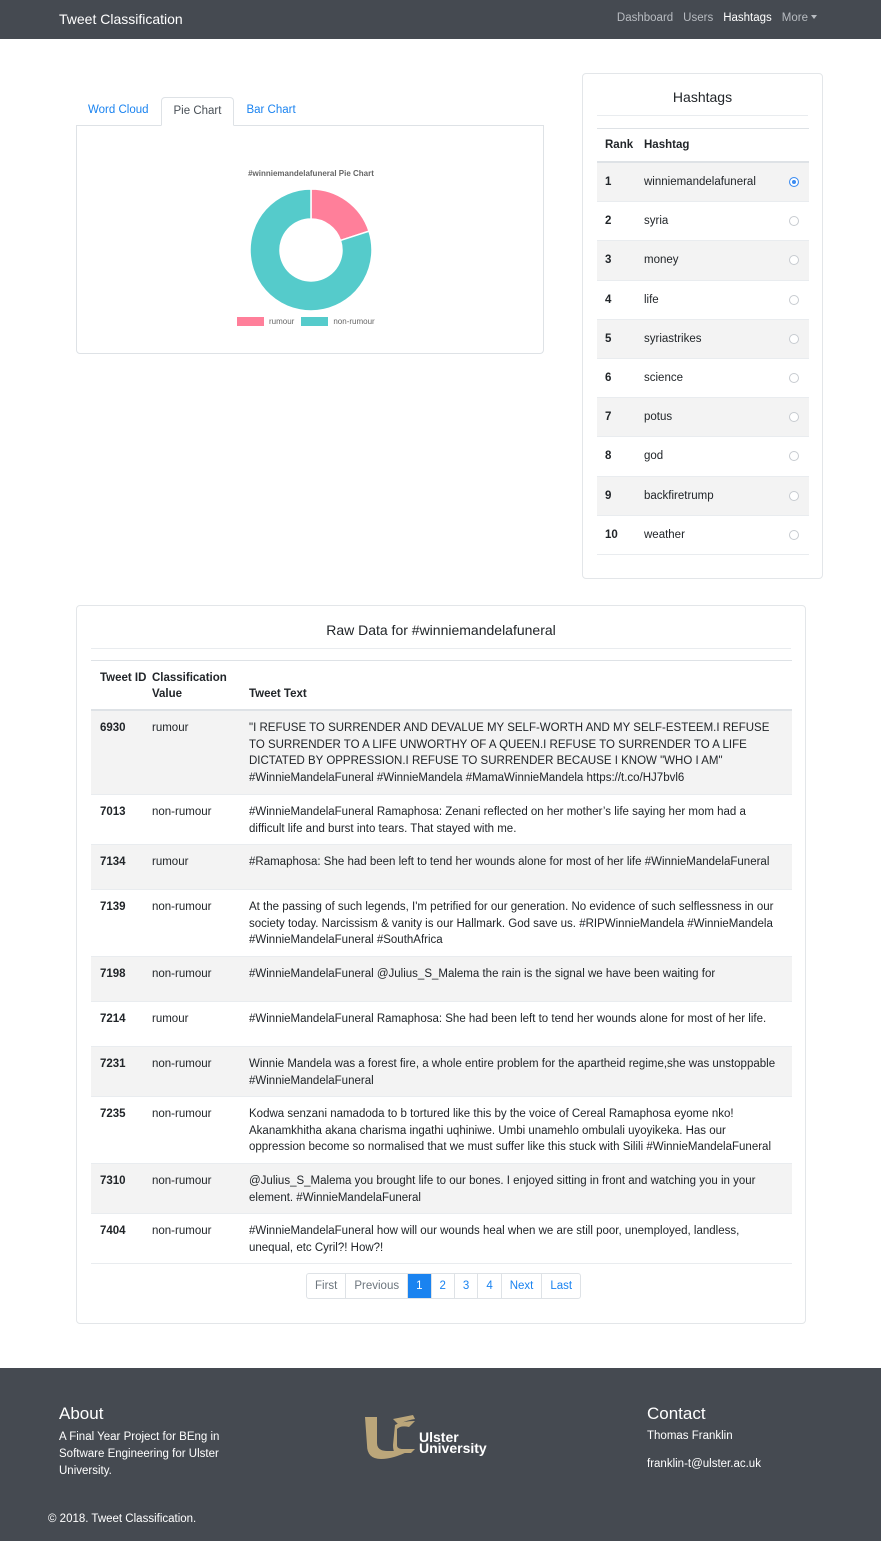 Image resolution: width=881 pixels, height=1541 pixels. What do you see at coordinates (113, 1231) in the screenshot?
I see `tweet-id: 7404` at bounding box center [113, 1231].